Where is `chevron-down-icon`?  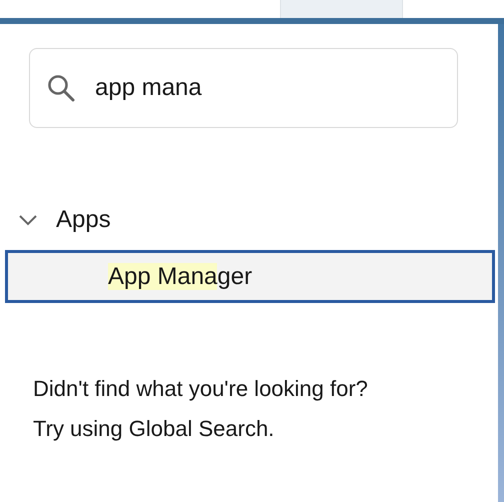 chevron-down-icon is located at coordinates (28, 220).